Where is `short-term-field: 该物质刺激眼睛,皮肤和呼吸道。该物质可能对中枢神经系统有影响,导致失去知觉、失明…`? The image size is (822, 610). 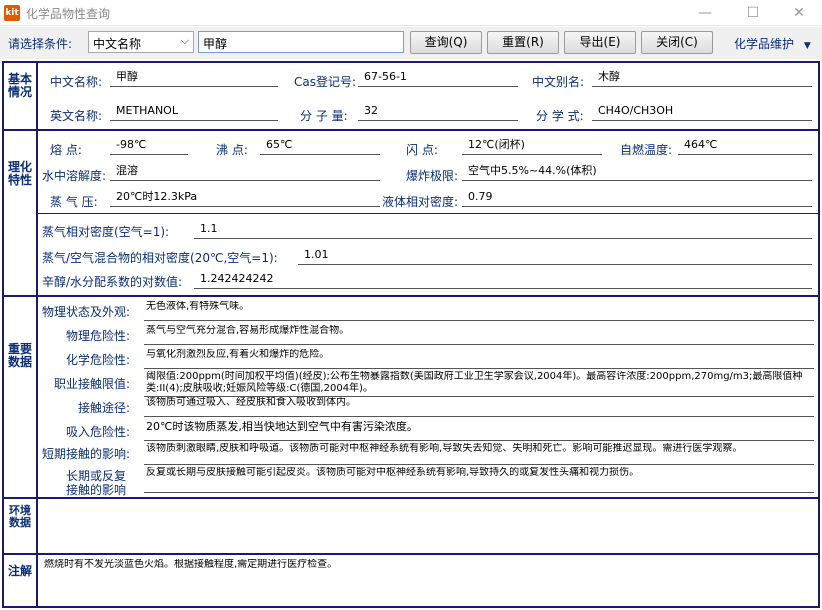 short-term-field: 该物质刺激眼睛,皮肤和呼吸道。该物质可能对中枢神经系统有影响,导致失去知觉、失明… is located at coordinates (479, 454).